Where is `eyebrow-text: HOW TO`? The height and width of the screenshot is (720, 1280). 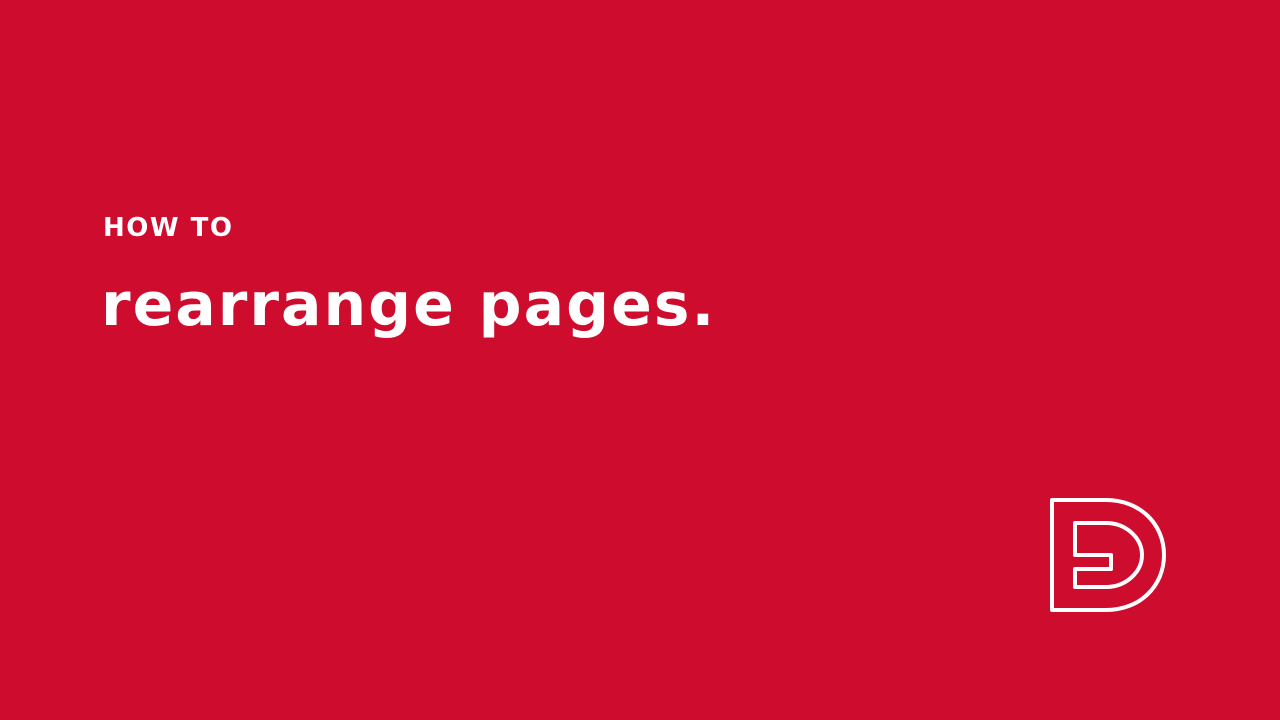 eyebrow-text: HOW TO is located at coordinates (168, 228).